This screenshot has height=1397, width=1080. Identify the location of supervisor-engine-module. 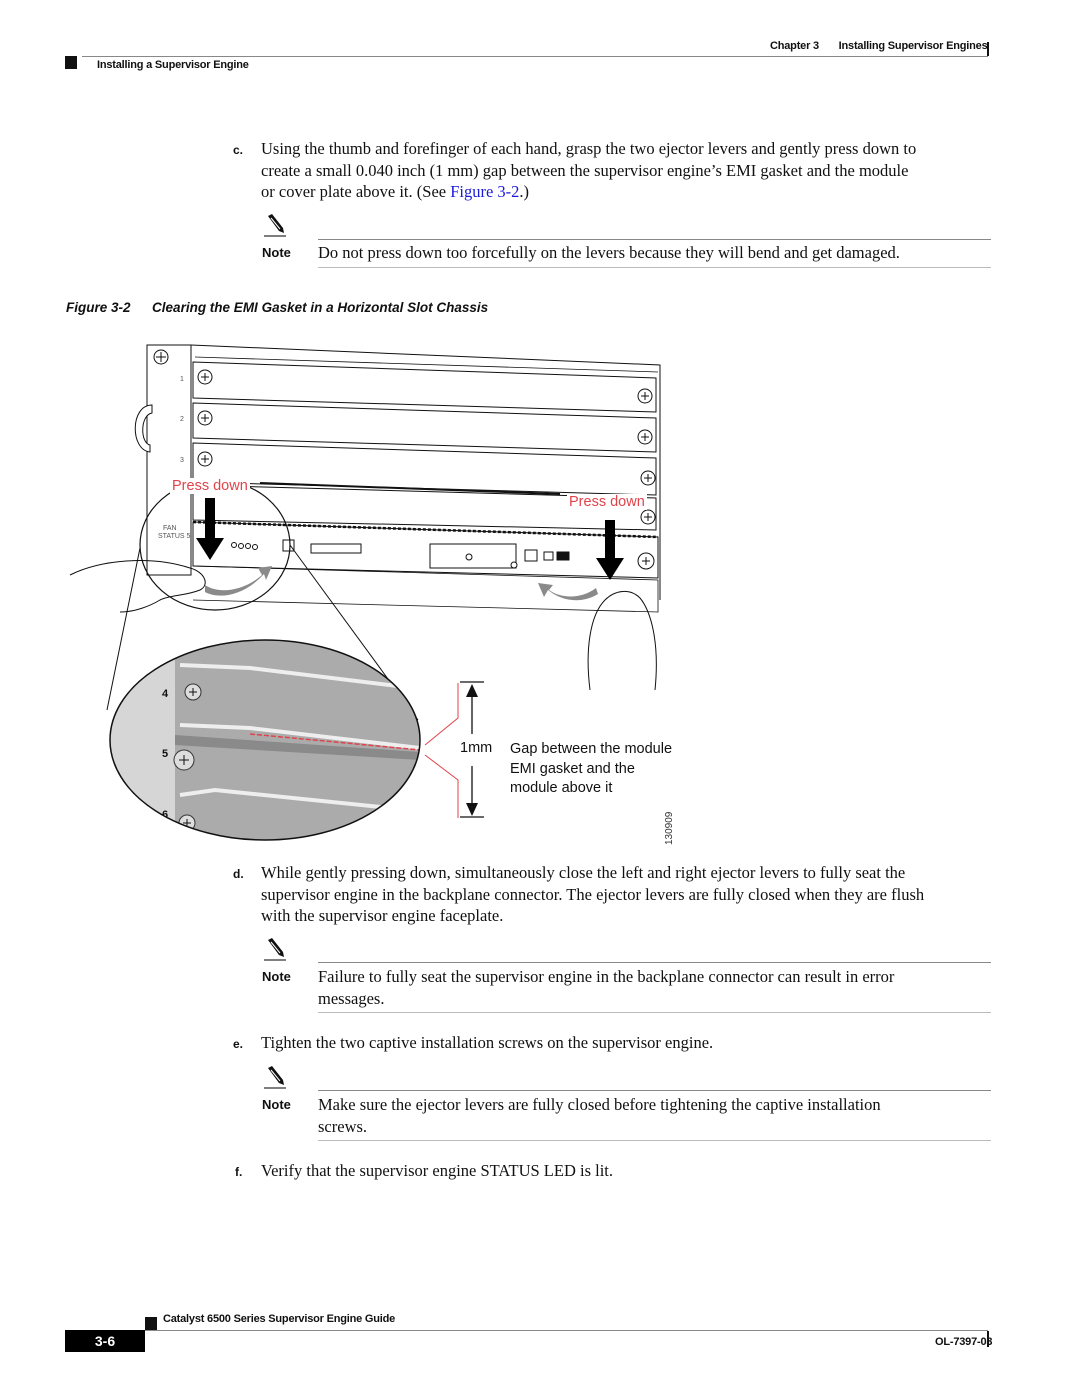
(425, 566).